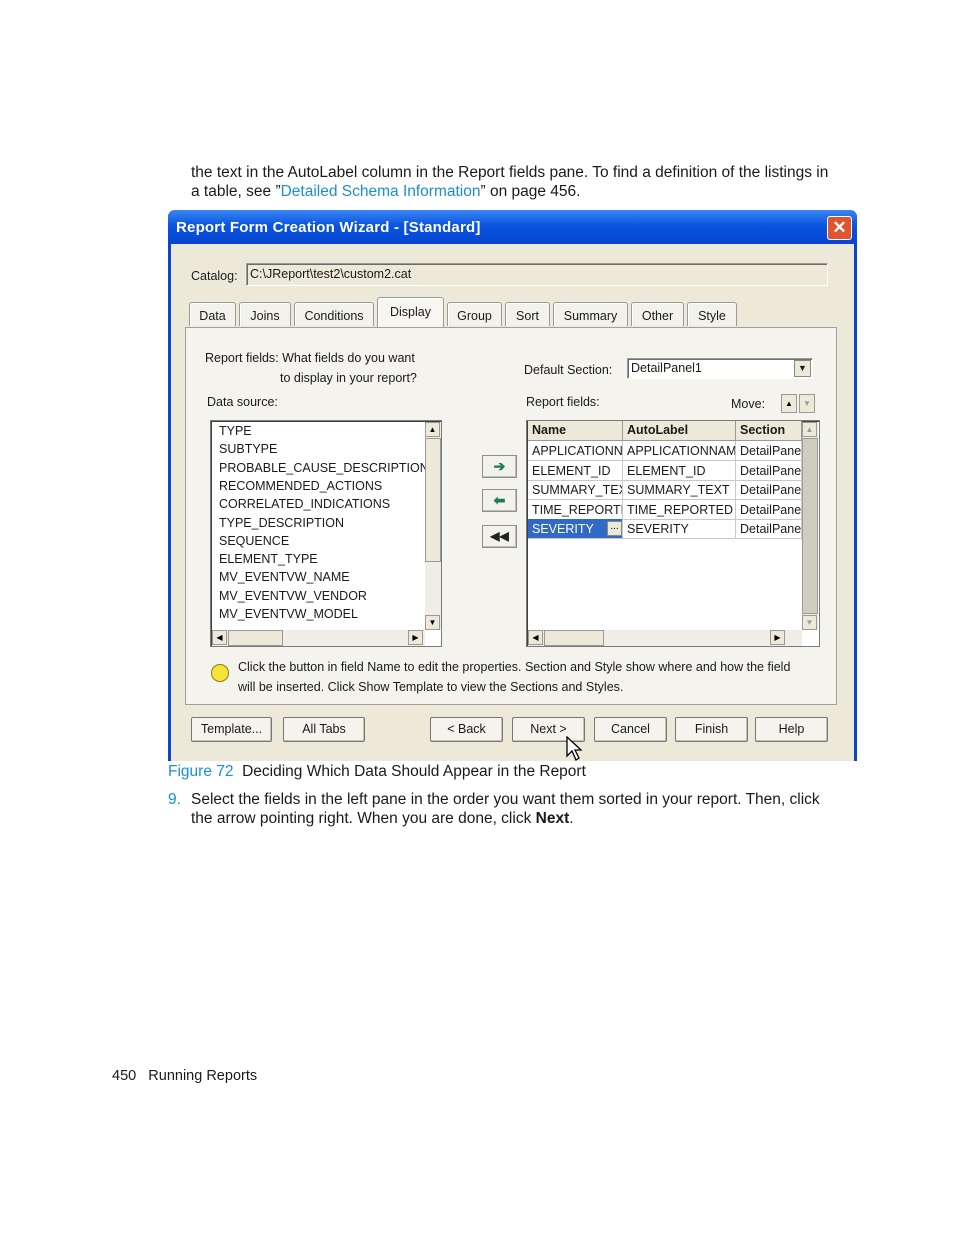 This screenshot has width=954, height=1235. I want to click on instruction-line2: to display in your report?, so click(348, 378).